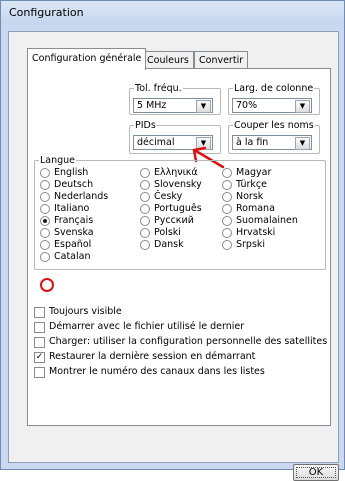 This screenshot has width=345, height=481. I want to click on radio-label: Norsk, so click(250, 196).